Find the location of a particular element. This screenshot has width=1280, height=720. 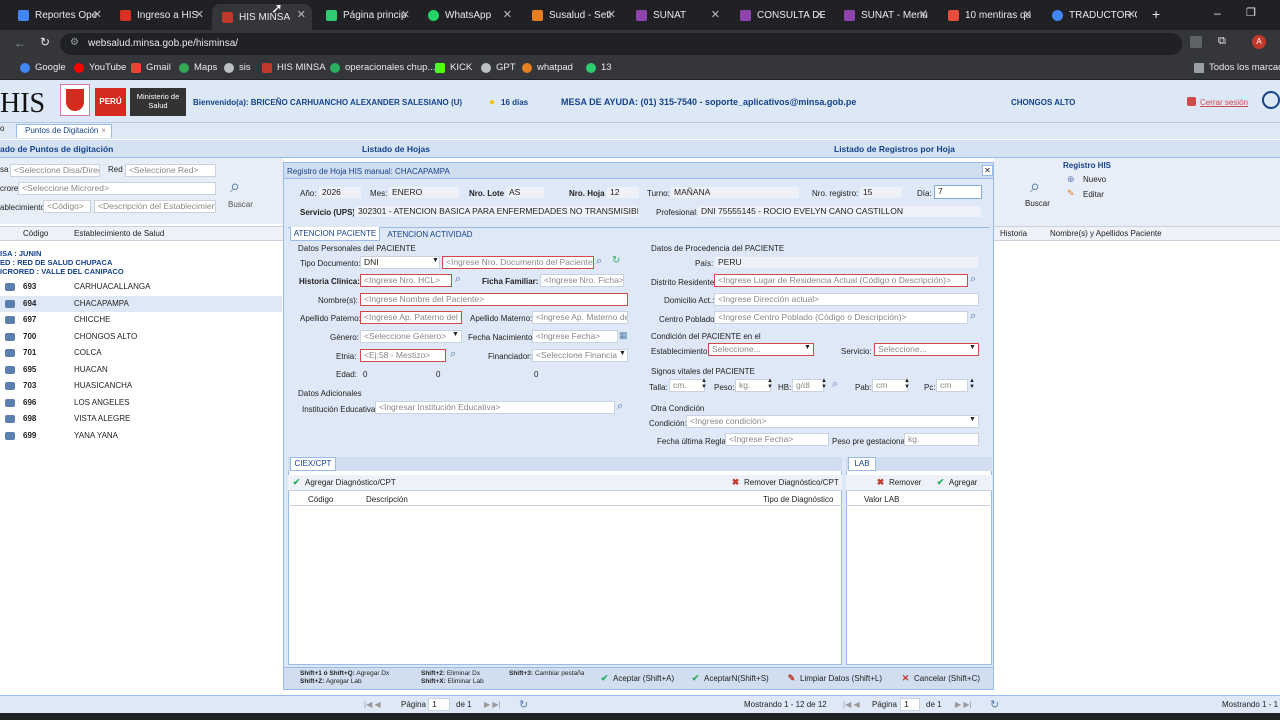

new-button: Nuevo is located at coordinates (1094, 179).